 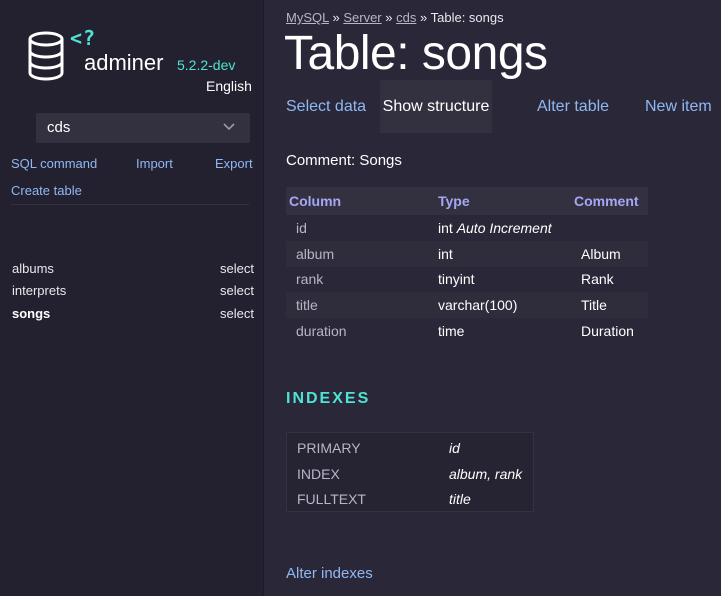 What do you see at coordinates (451, 331) in the screenshot?
I see `column-type: time` at bounding box center [451, 331].